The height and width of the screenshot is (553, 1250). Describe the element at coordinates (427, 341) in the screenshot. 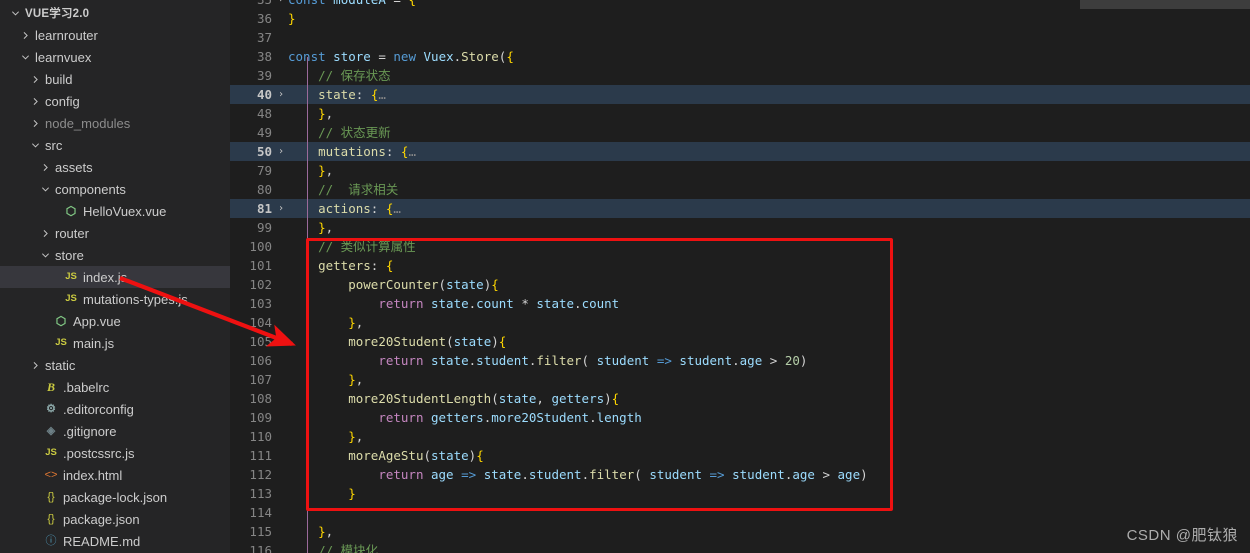

I see `code-text: more20Student(state){` at that location.